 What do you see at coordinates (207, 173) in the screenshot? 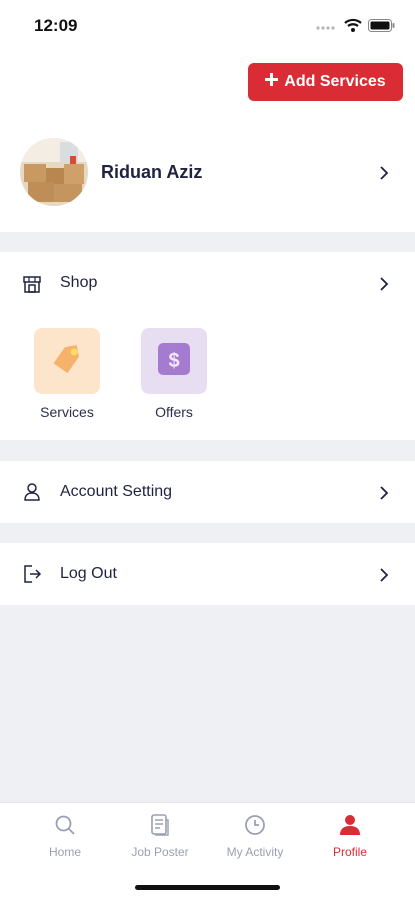
I see `profile-row: Riduan Aziz` at bounding box center [207, 173].